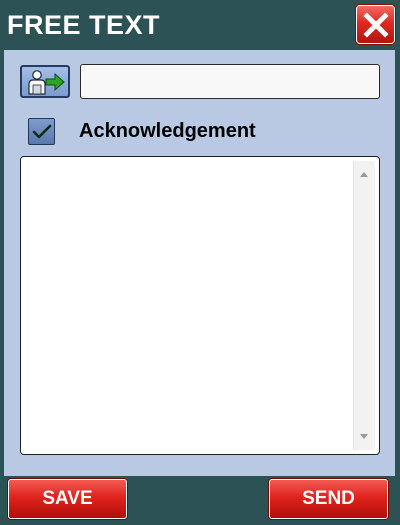  Describe the element at coordinates (364, 174) in the screenshot. I see `scroll-up-icon` at that location.